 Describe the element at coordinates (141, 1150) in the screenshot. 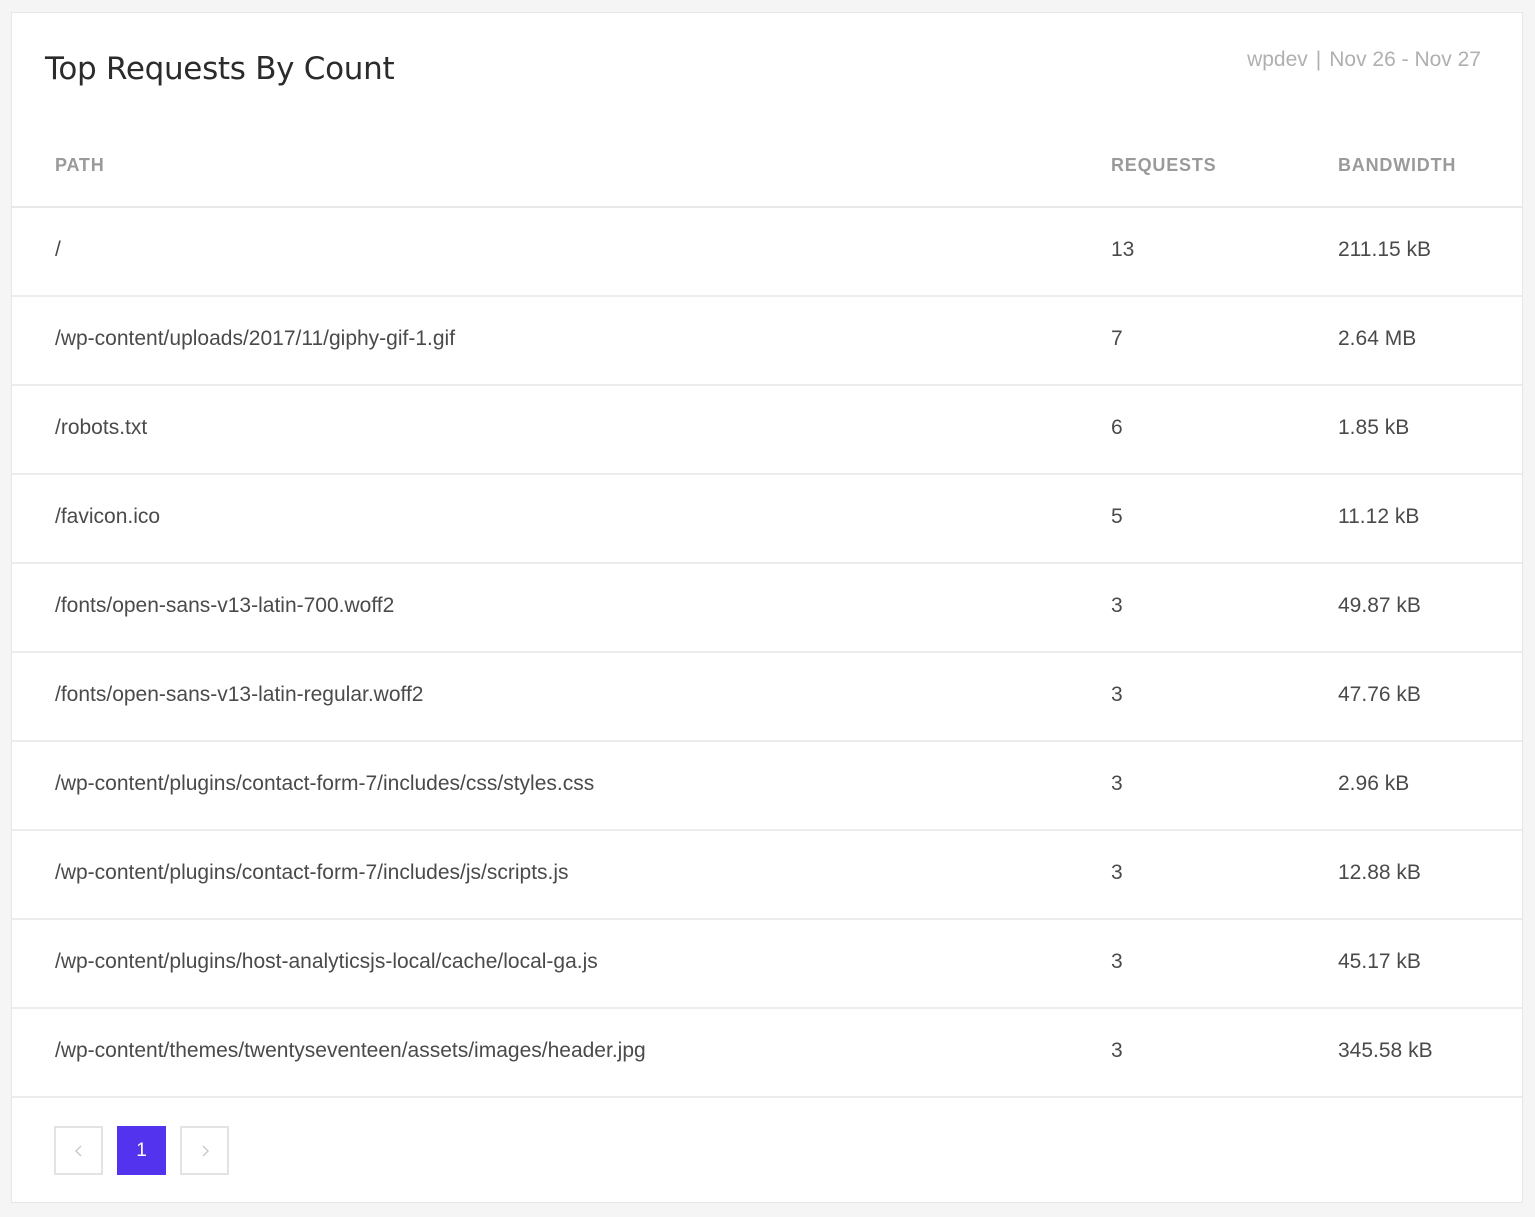

I see `page-1-button: 1` at that location.